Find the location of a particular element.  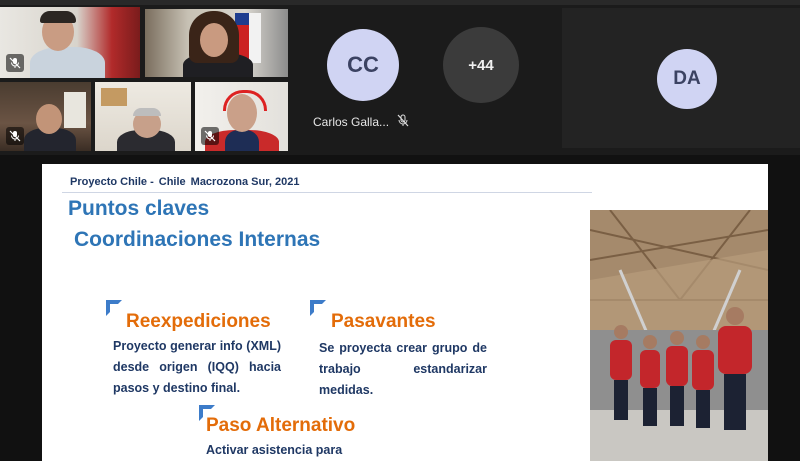

section-heading: Pasavantes is located at coordinates (383, 321).